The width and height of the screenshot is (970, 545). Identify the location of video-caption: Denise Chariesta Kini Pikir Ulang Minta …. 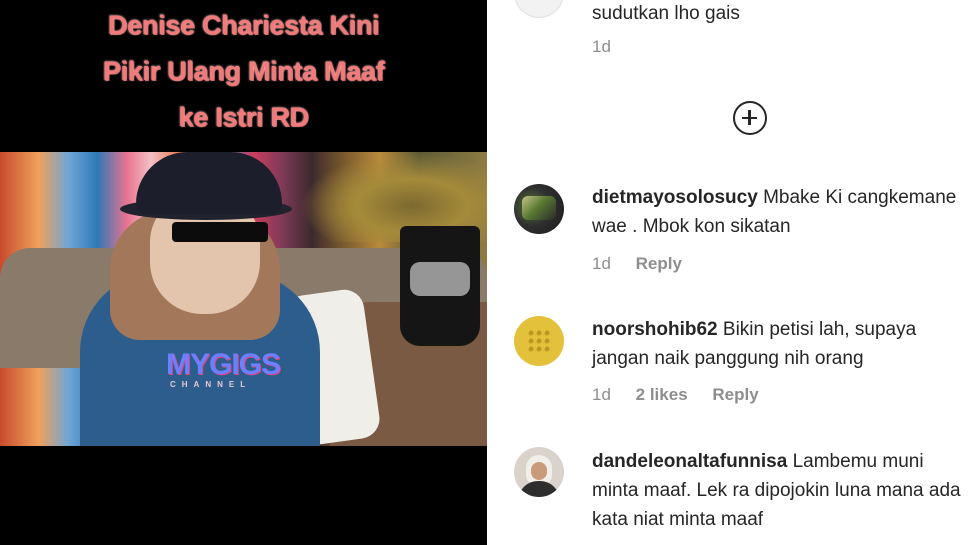
(243, 70).